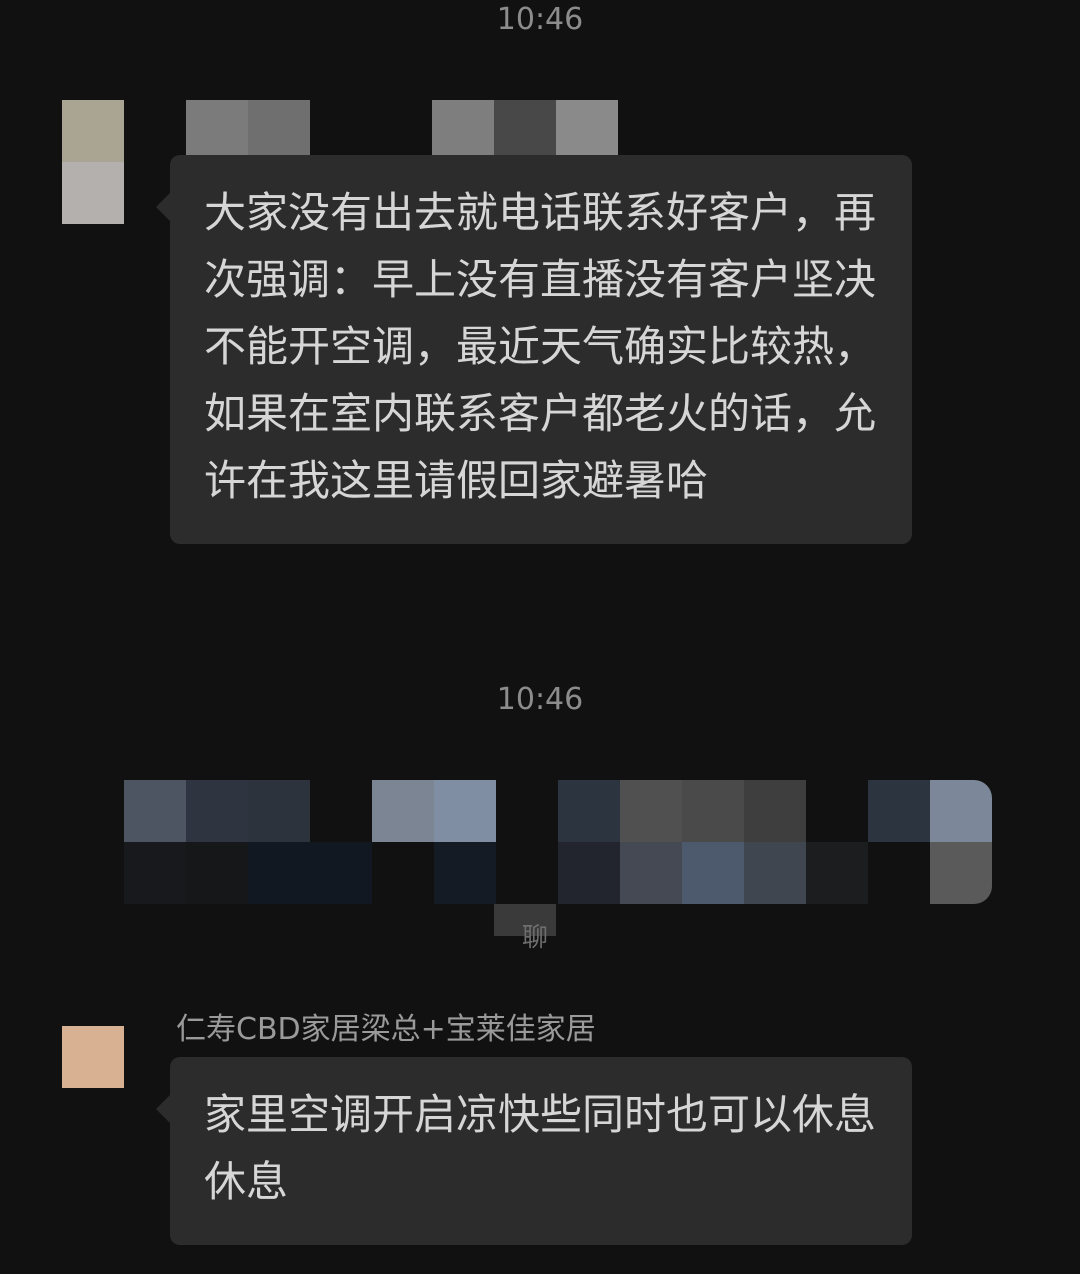  I want to click on message-bubble: 家里空调开启凉快些同时也可以休息休息, so click(534, 1151).